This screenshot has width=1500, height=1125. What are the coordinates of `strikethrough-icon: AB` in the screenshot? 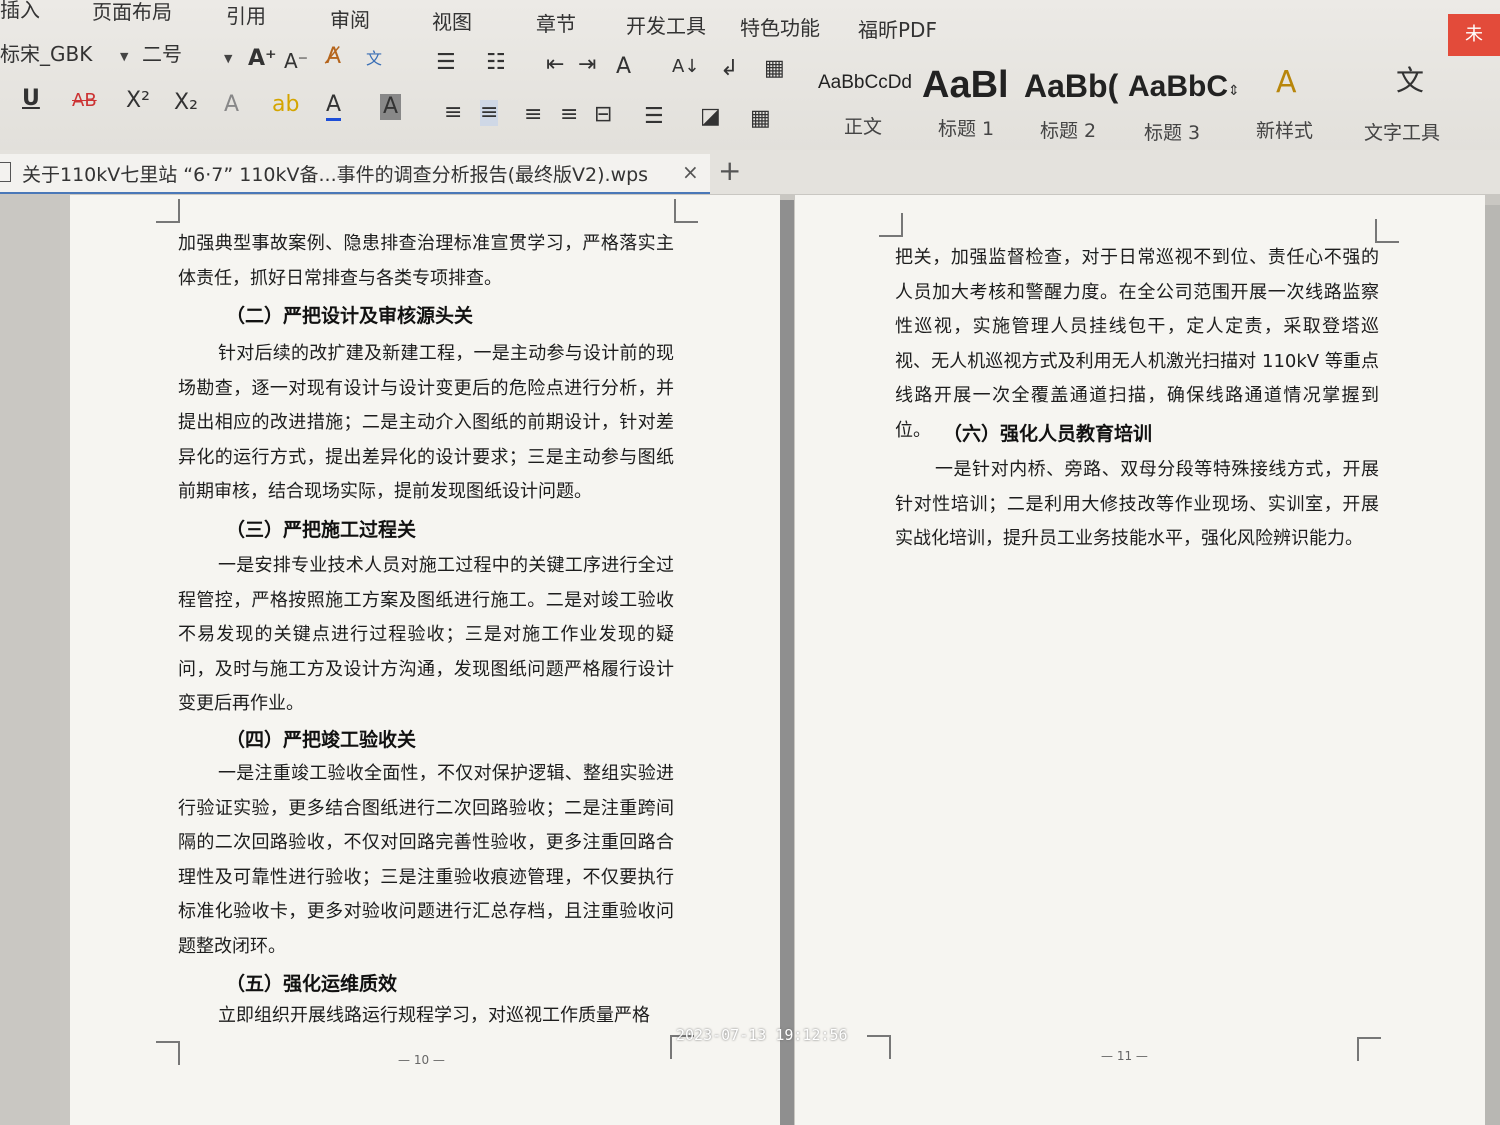 It's located at (84, 101).